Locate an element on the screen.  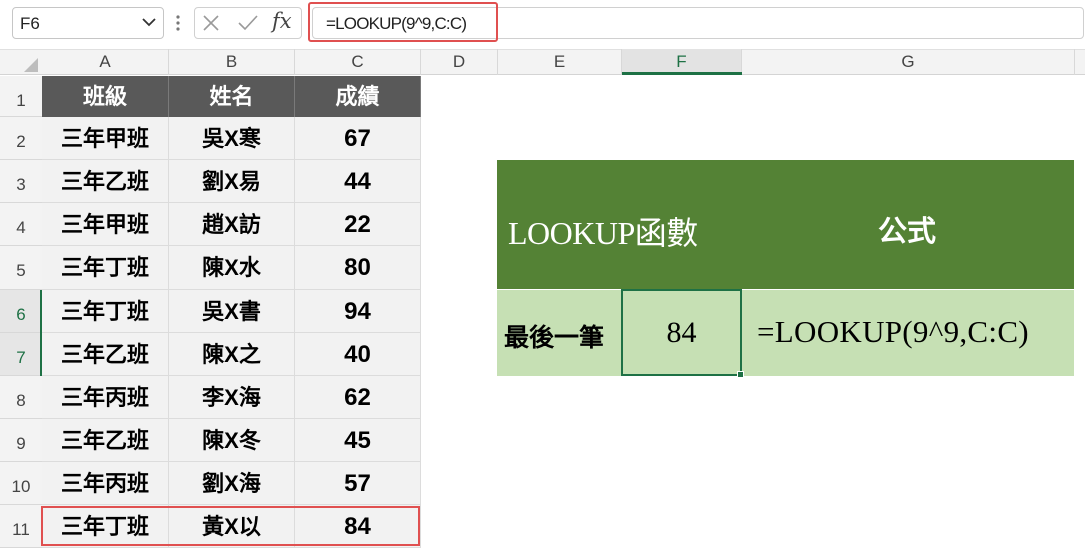
cancel-icon is located at coordinates (211, 23).